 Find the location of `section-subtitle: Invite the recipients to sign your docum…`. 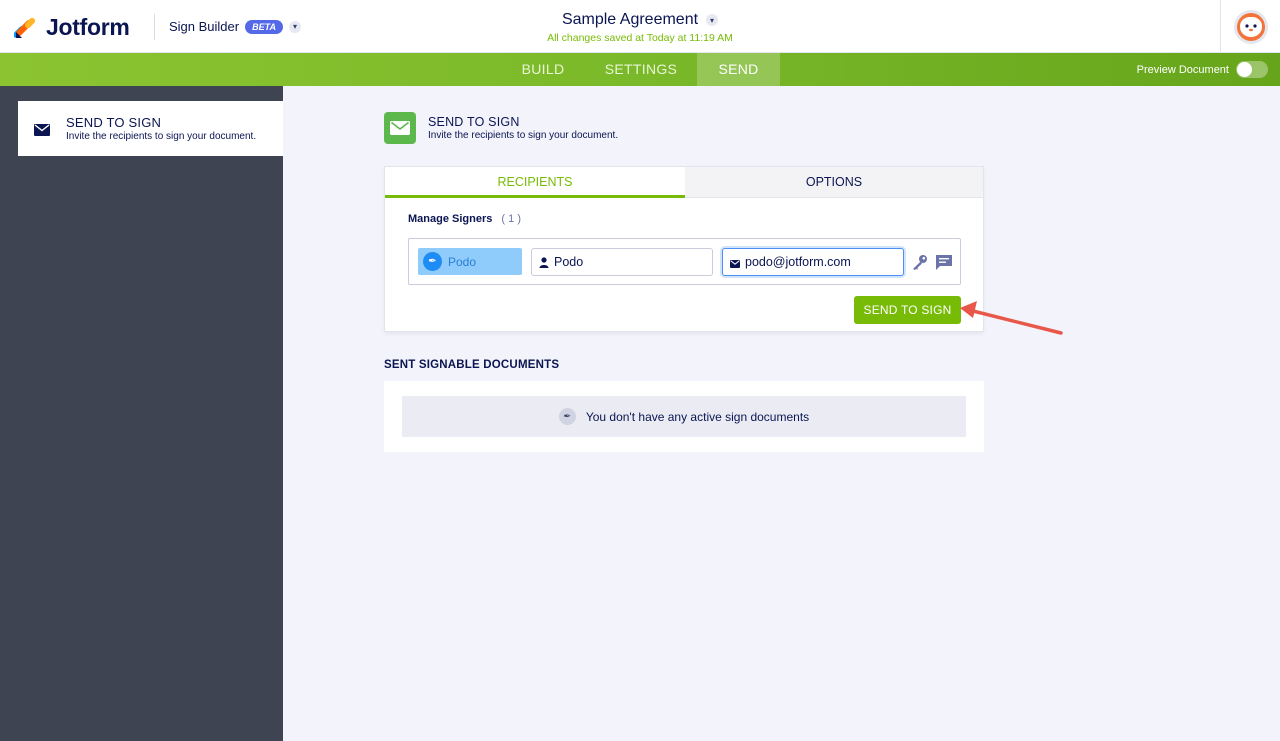

section-subtitle: Invite the recipients to sign your docum… is located at coordinates (523, 135).